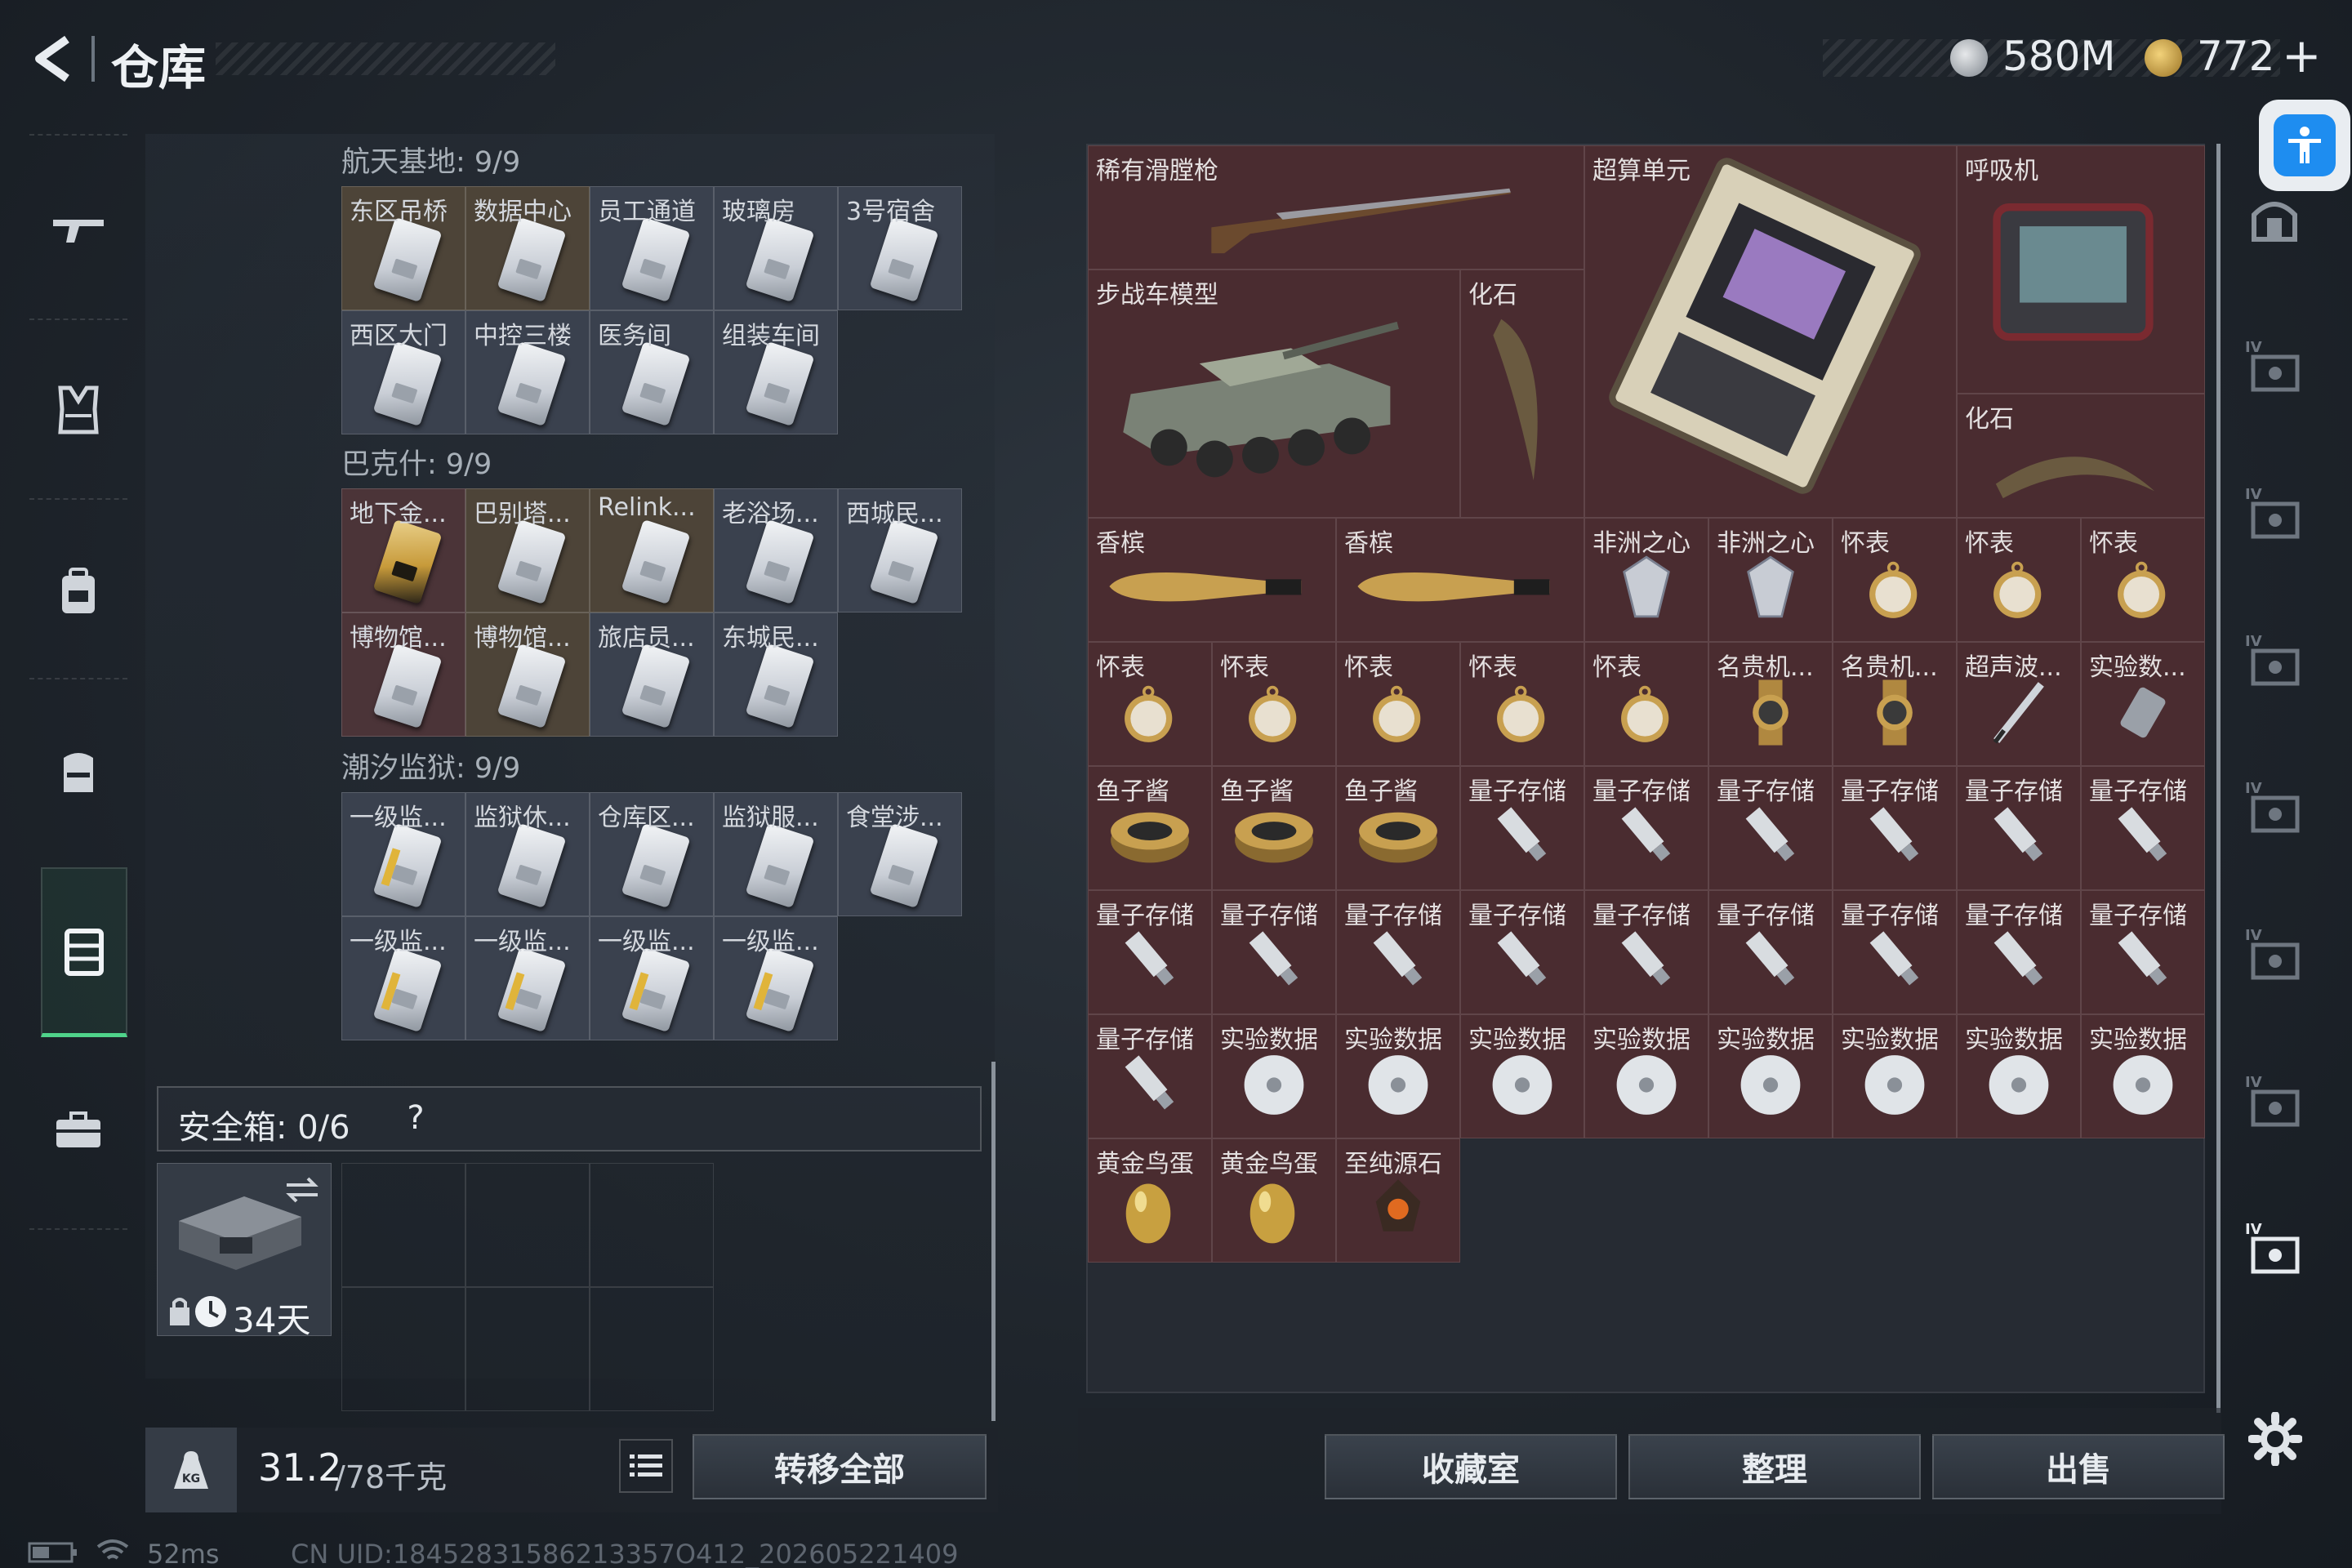 Image resolution: width=2352 pixels, height=1568 pixels. Describe the element at coordinates (528, 372) in the screenshot. I see `keycard-slot: 中控三楼` at that location.